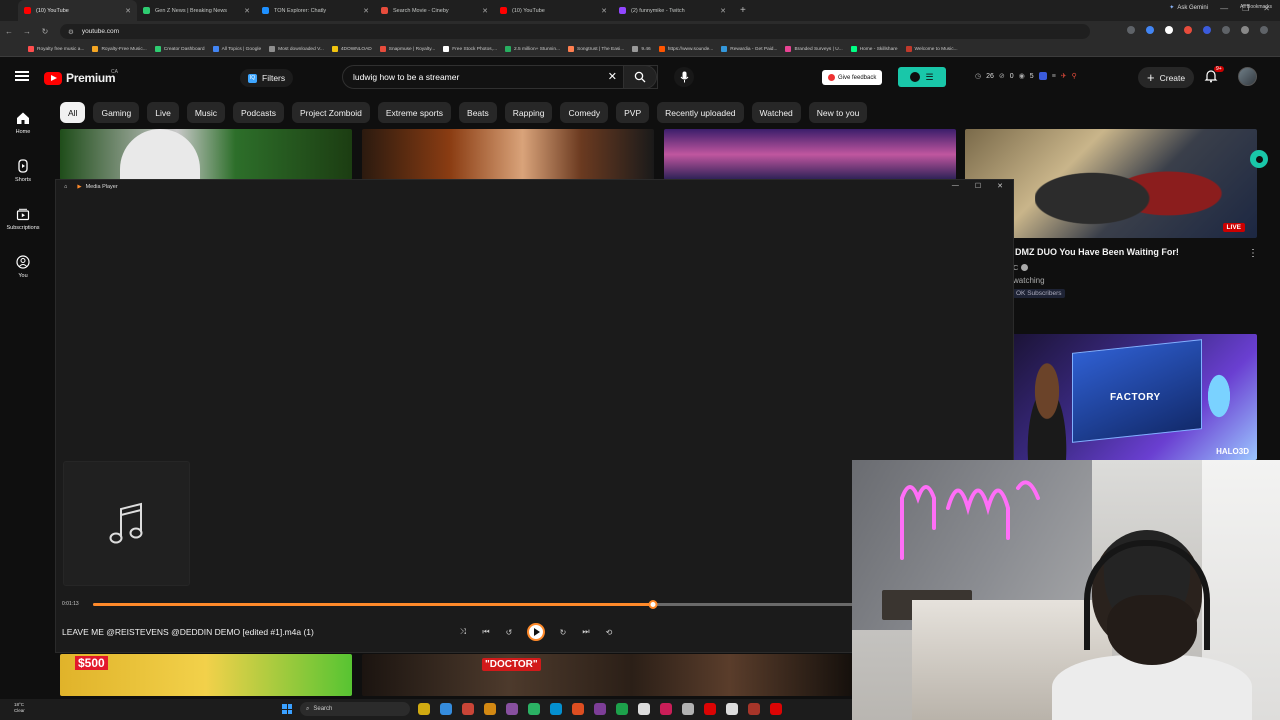  Describe the element at coordinates (23, 267) in the screenshot. I see `rail-item-you: You` at that location.